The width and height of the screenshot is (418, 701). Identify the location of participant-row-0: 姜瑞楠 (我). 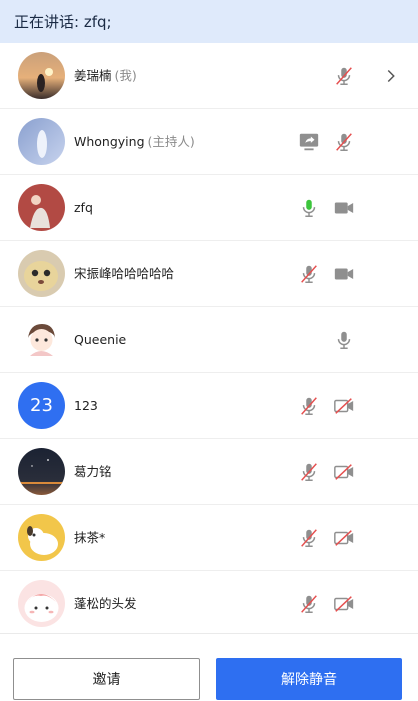
(209, 76).